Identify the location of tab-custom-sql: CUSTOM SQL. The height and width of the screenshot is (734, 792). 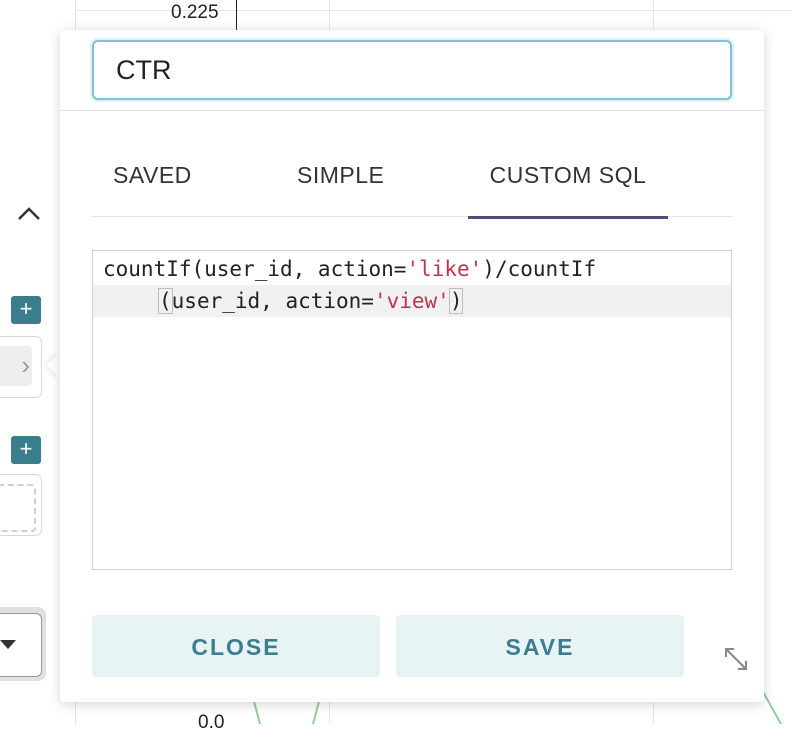
(568, 182).